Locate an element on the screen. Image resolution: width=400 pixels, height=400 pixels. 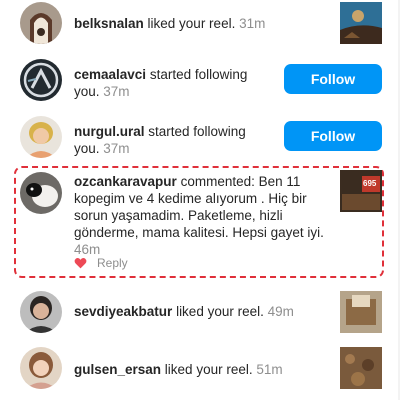
username: nurgul.ural is located at coordinates (109, 131).